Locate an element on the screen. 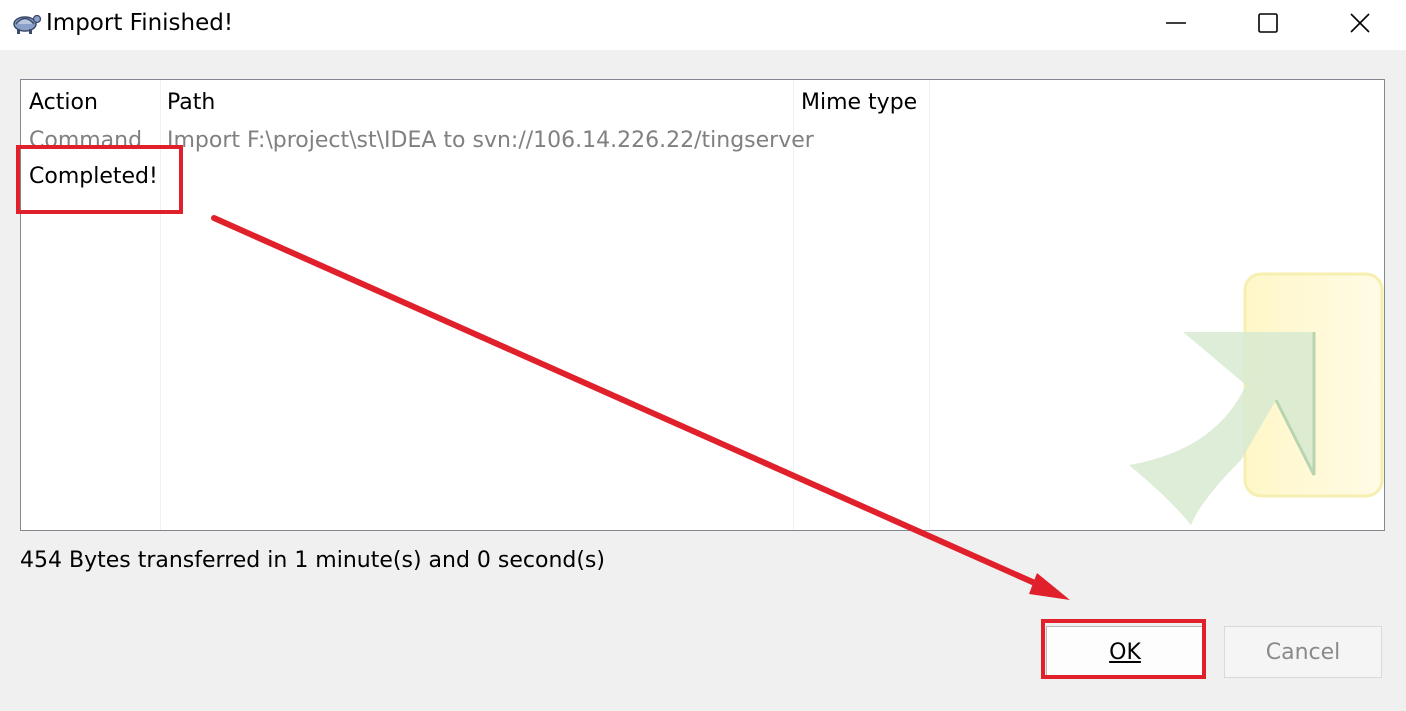 This screenshot has width=1406, height=711. title-bar: Import Finished! is located at coordinates (703, 25).